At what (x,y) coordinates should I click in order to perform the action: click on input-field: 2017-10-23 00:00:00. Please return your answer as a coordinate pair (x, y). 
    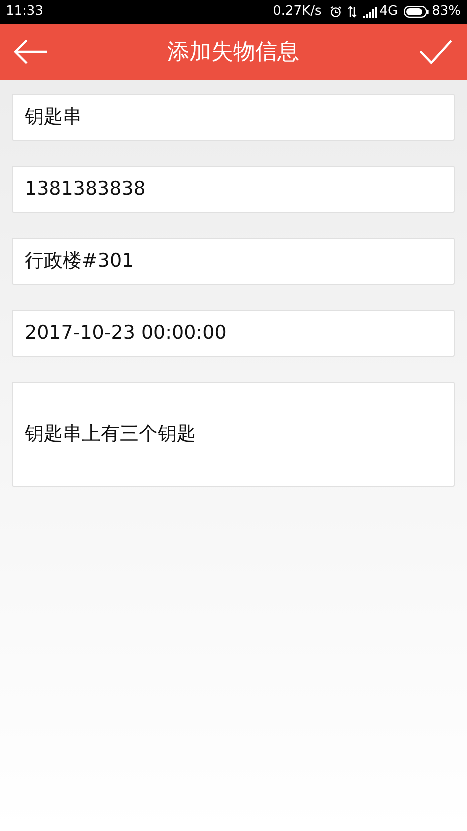
    Looking at the image, I should click on (233, 333).